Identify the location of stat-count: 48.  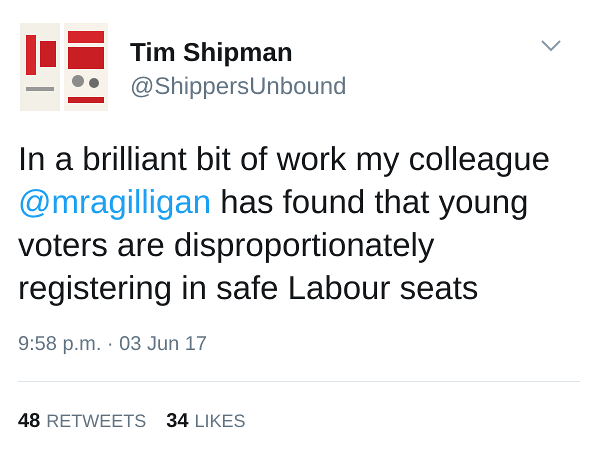
(29, 421).